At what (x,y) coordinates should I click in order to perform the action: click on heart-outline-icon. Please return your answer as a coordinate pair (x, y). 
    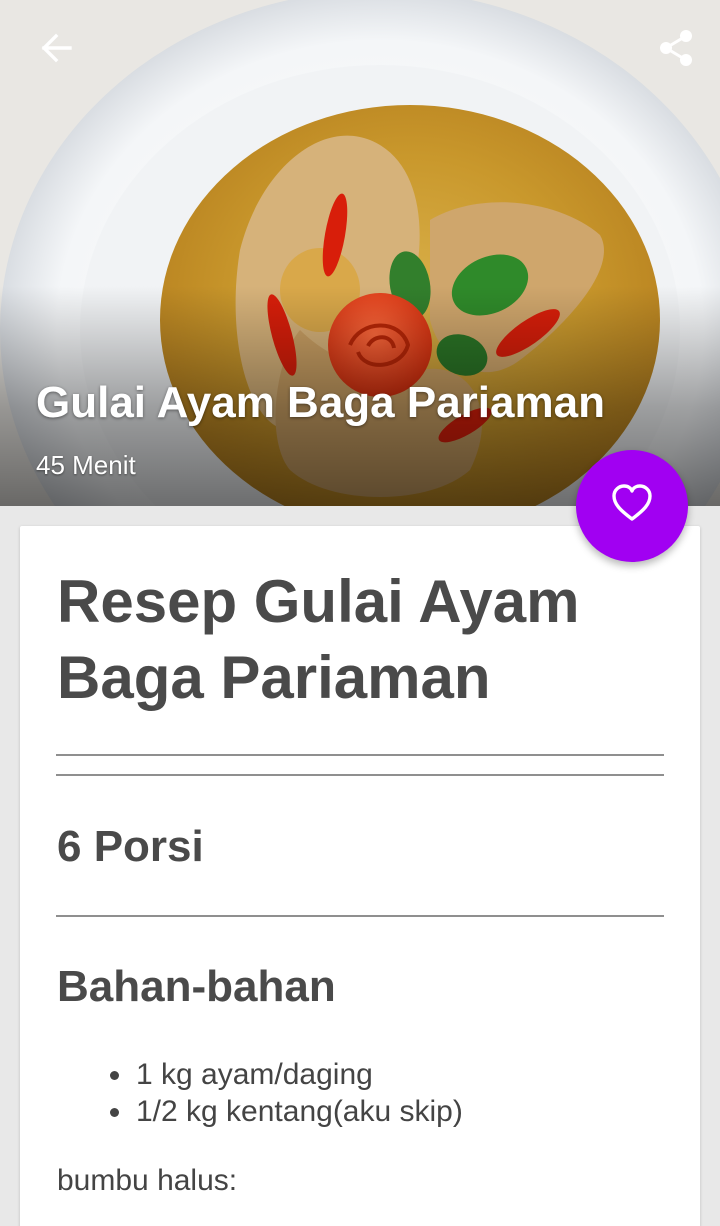
    Looking at the image, I should click on (632, 506).